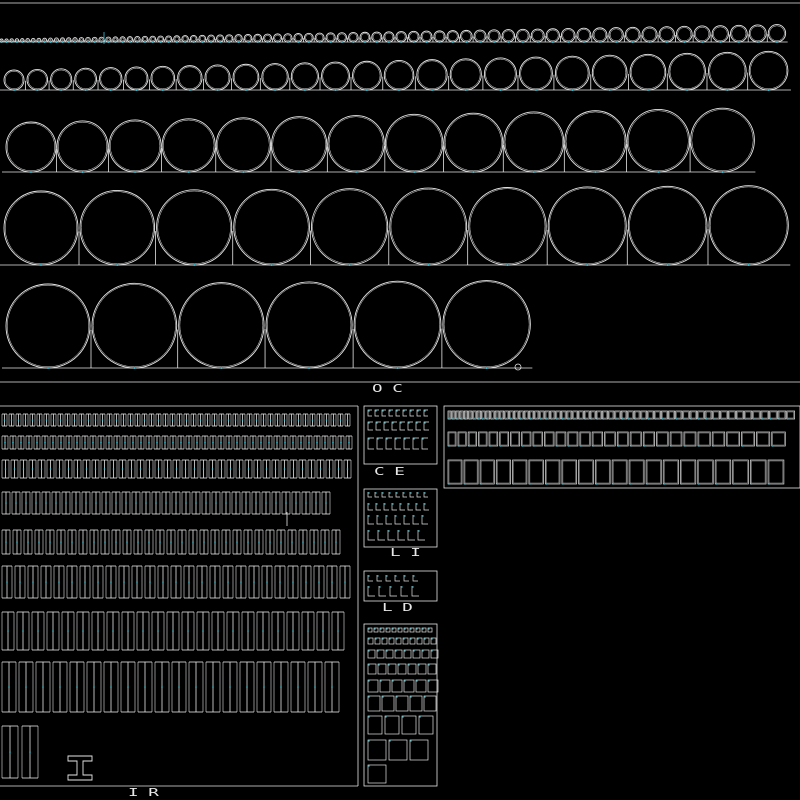  Describe the element at coordinates (410, 552) in the screenshot. I see `li-group-label: LI` at that location.